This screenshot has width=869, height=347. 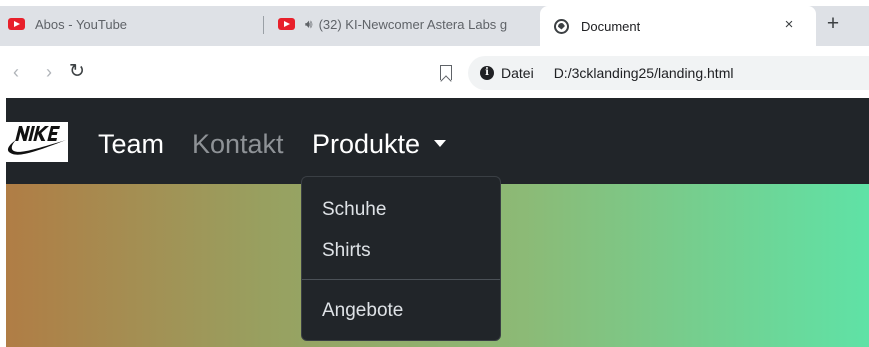 I want to click on nike-logo-graphic, so click(x=36, y=140).